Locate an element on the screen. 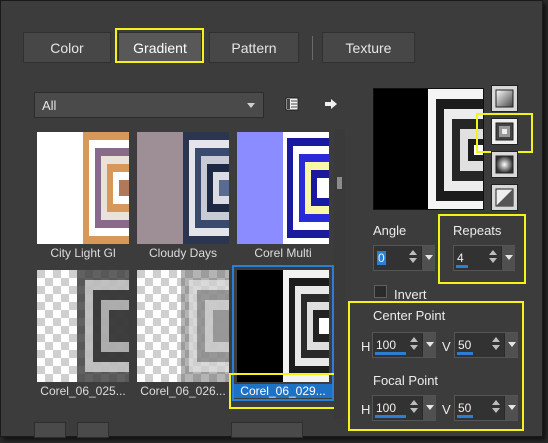 This screenshot has height=443, width=548. repeats-value: 4 is located at coordinates (460, 258).